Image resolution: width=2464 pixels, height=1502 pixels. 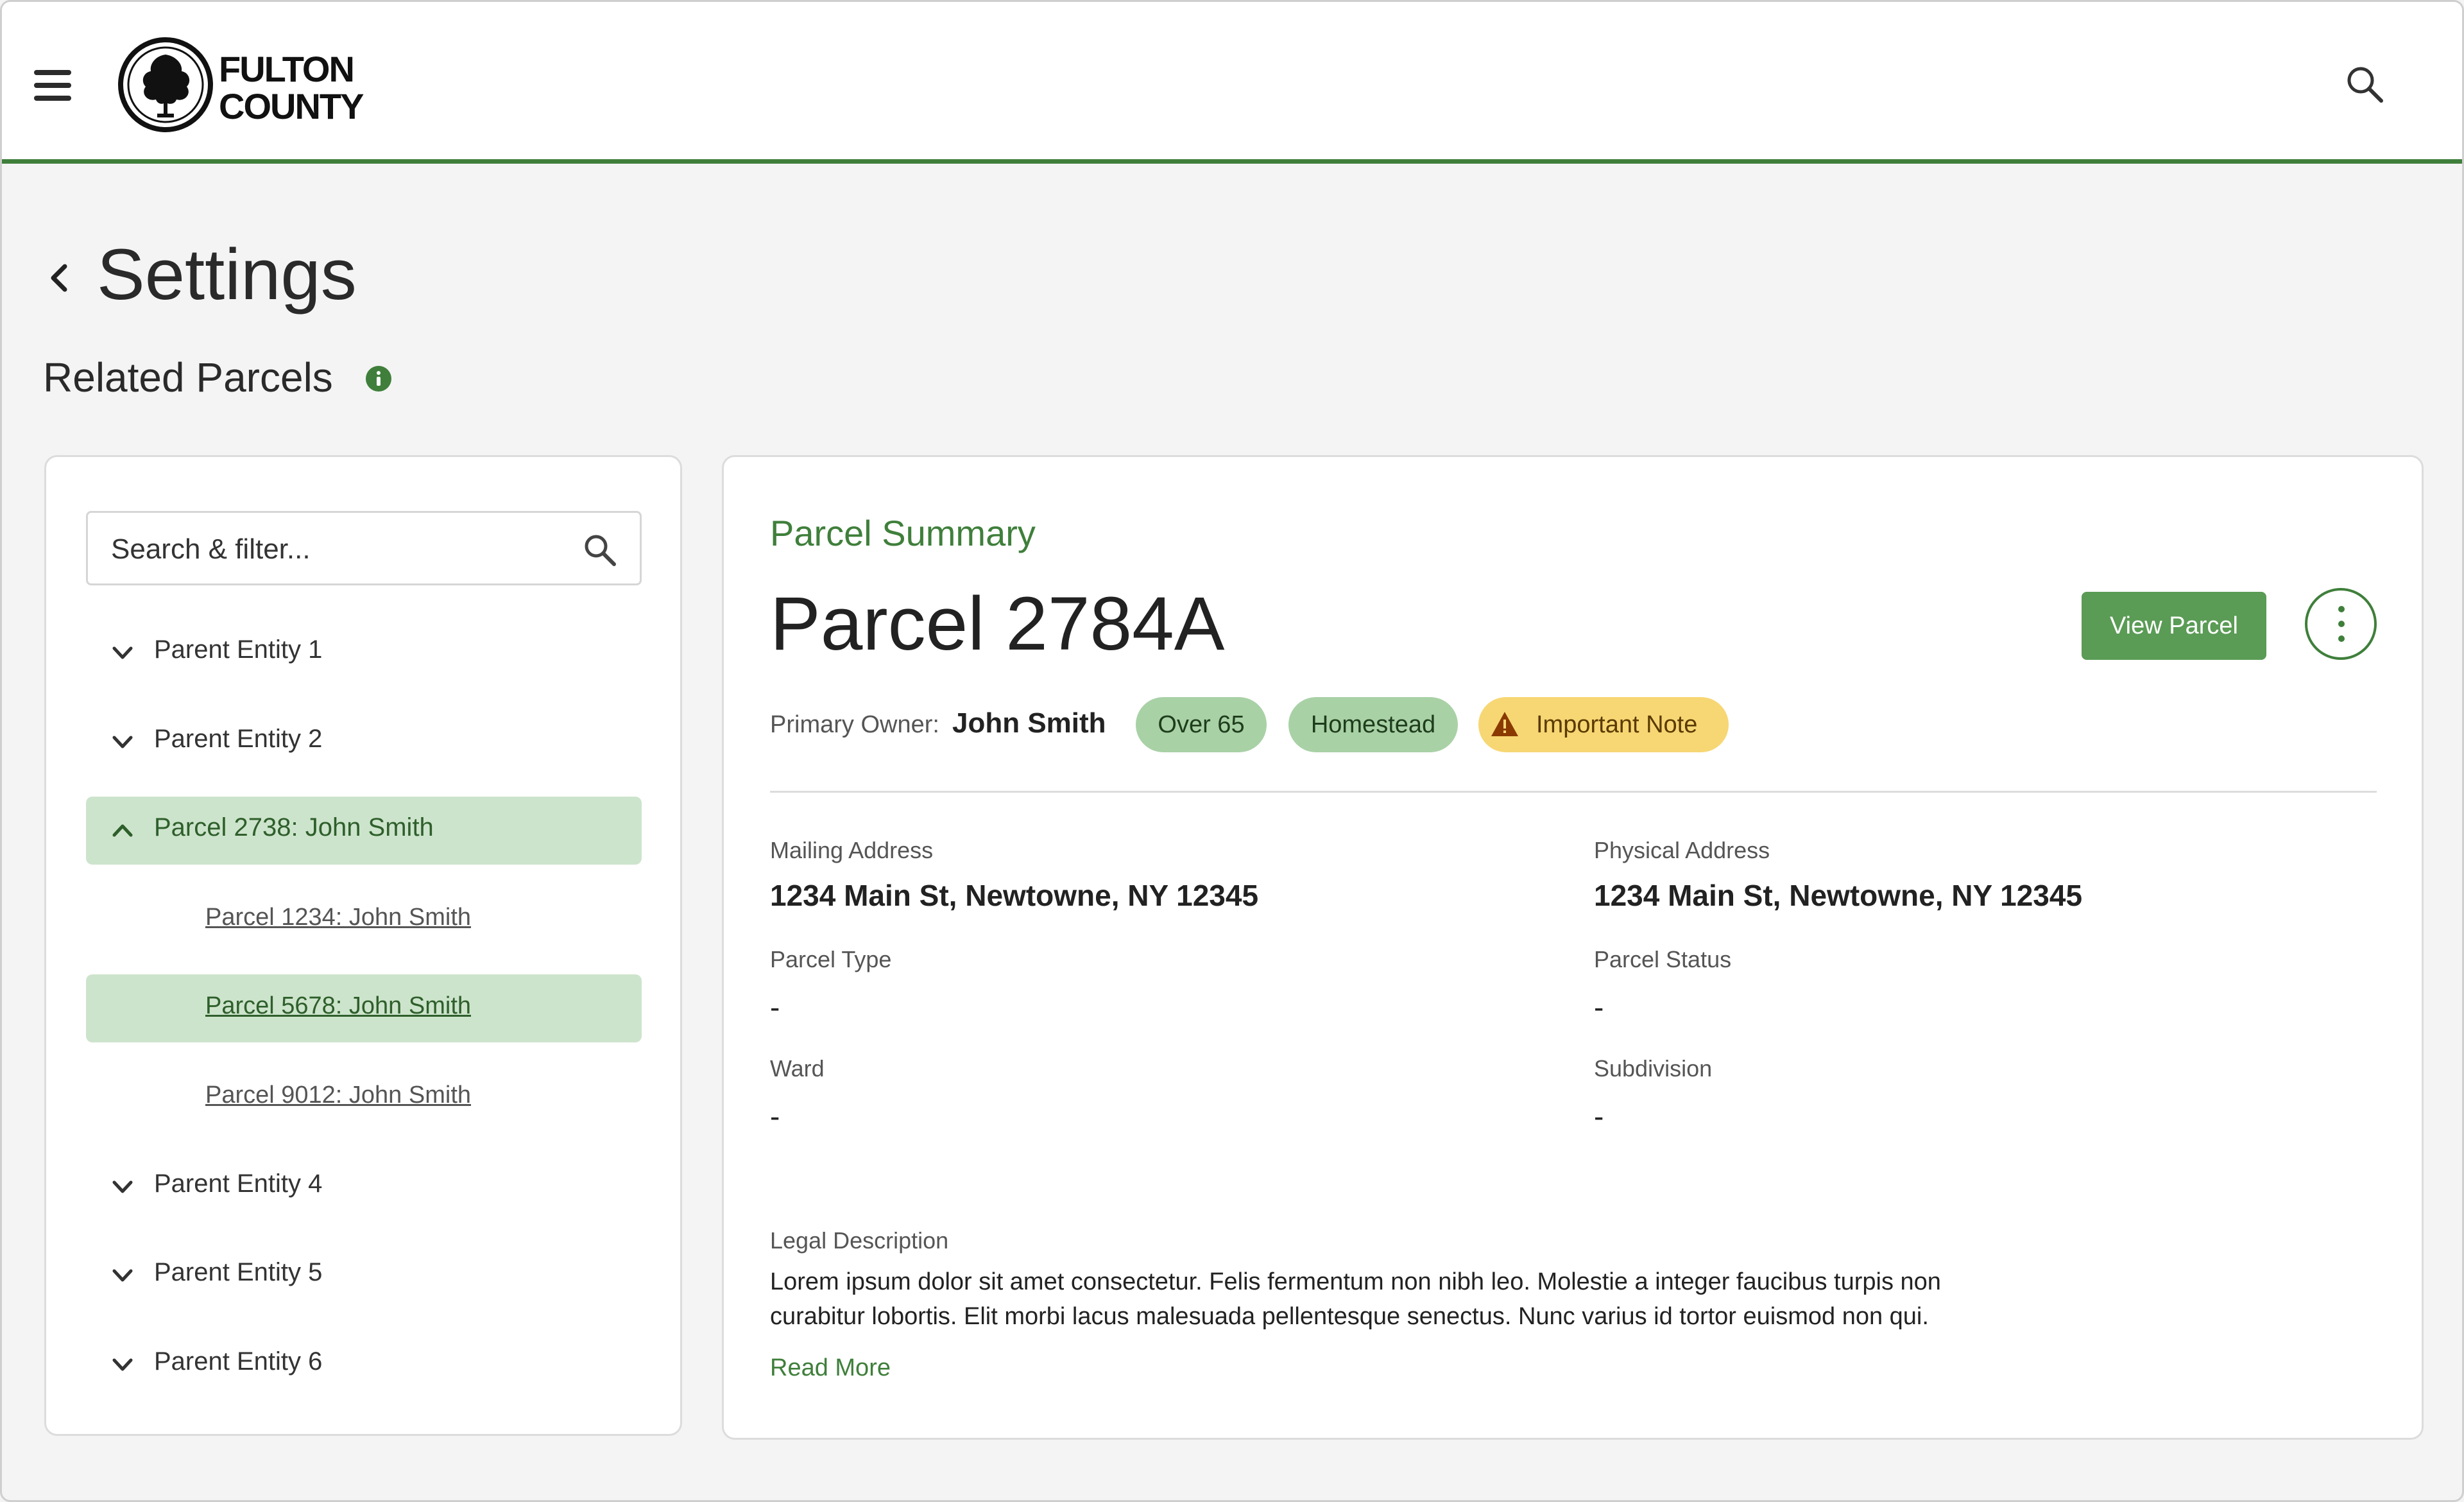 I want to click on tree-item-parent-entity-5: Parent Entity 5, so click(x=364, y=1275).